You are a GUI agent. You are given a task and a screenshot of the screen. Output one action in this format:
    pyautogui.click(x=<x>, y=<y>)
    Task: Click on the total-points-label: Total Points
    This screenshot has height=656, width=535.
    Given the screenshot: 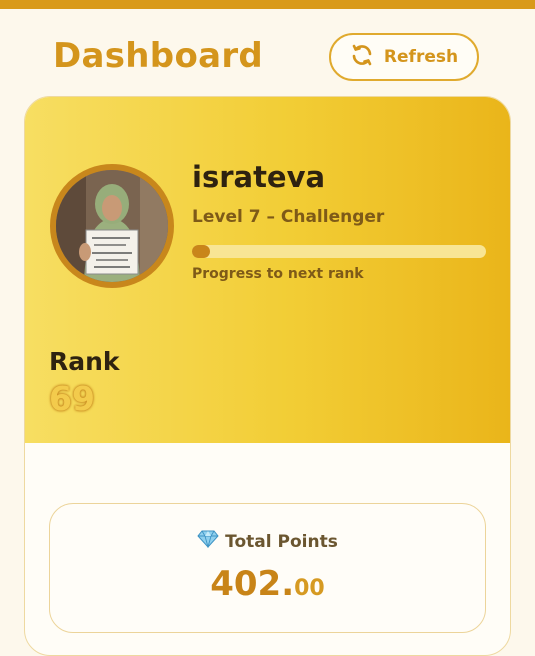 What is the action you would take?
    pyautogui.click(x=281, y=541)
    